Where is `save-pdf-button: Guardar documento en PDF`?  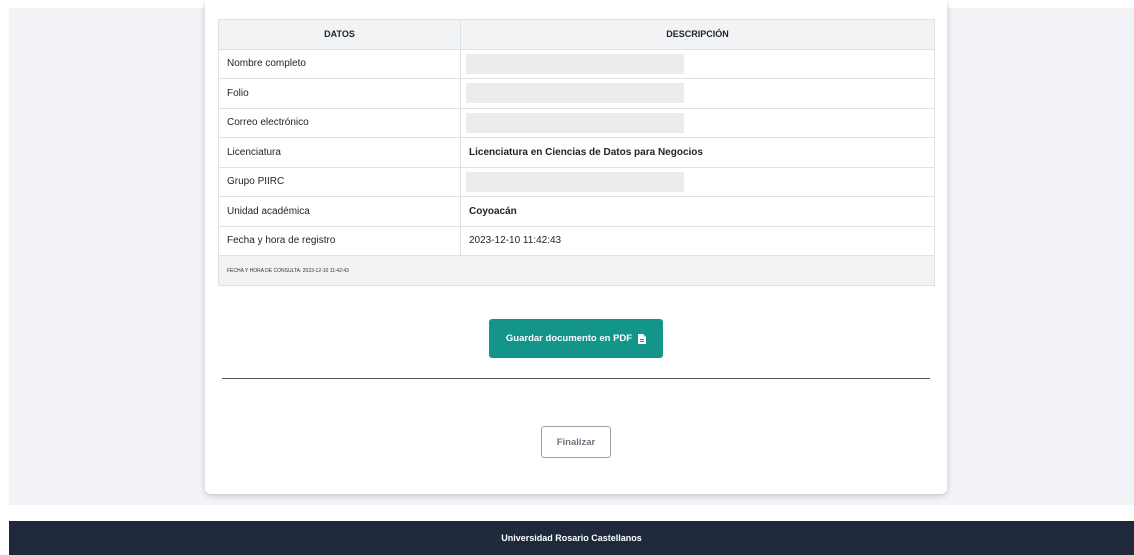 save-pdf-button: Guardar documento en PDF is located at coordinates (576, 338).